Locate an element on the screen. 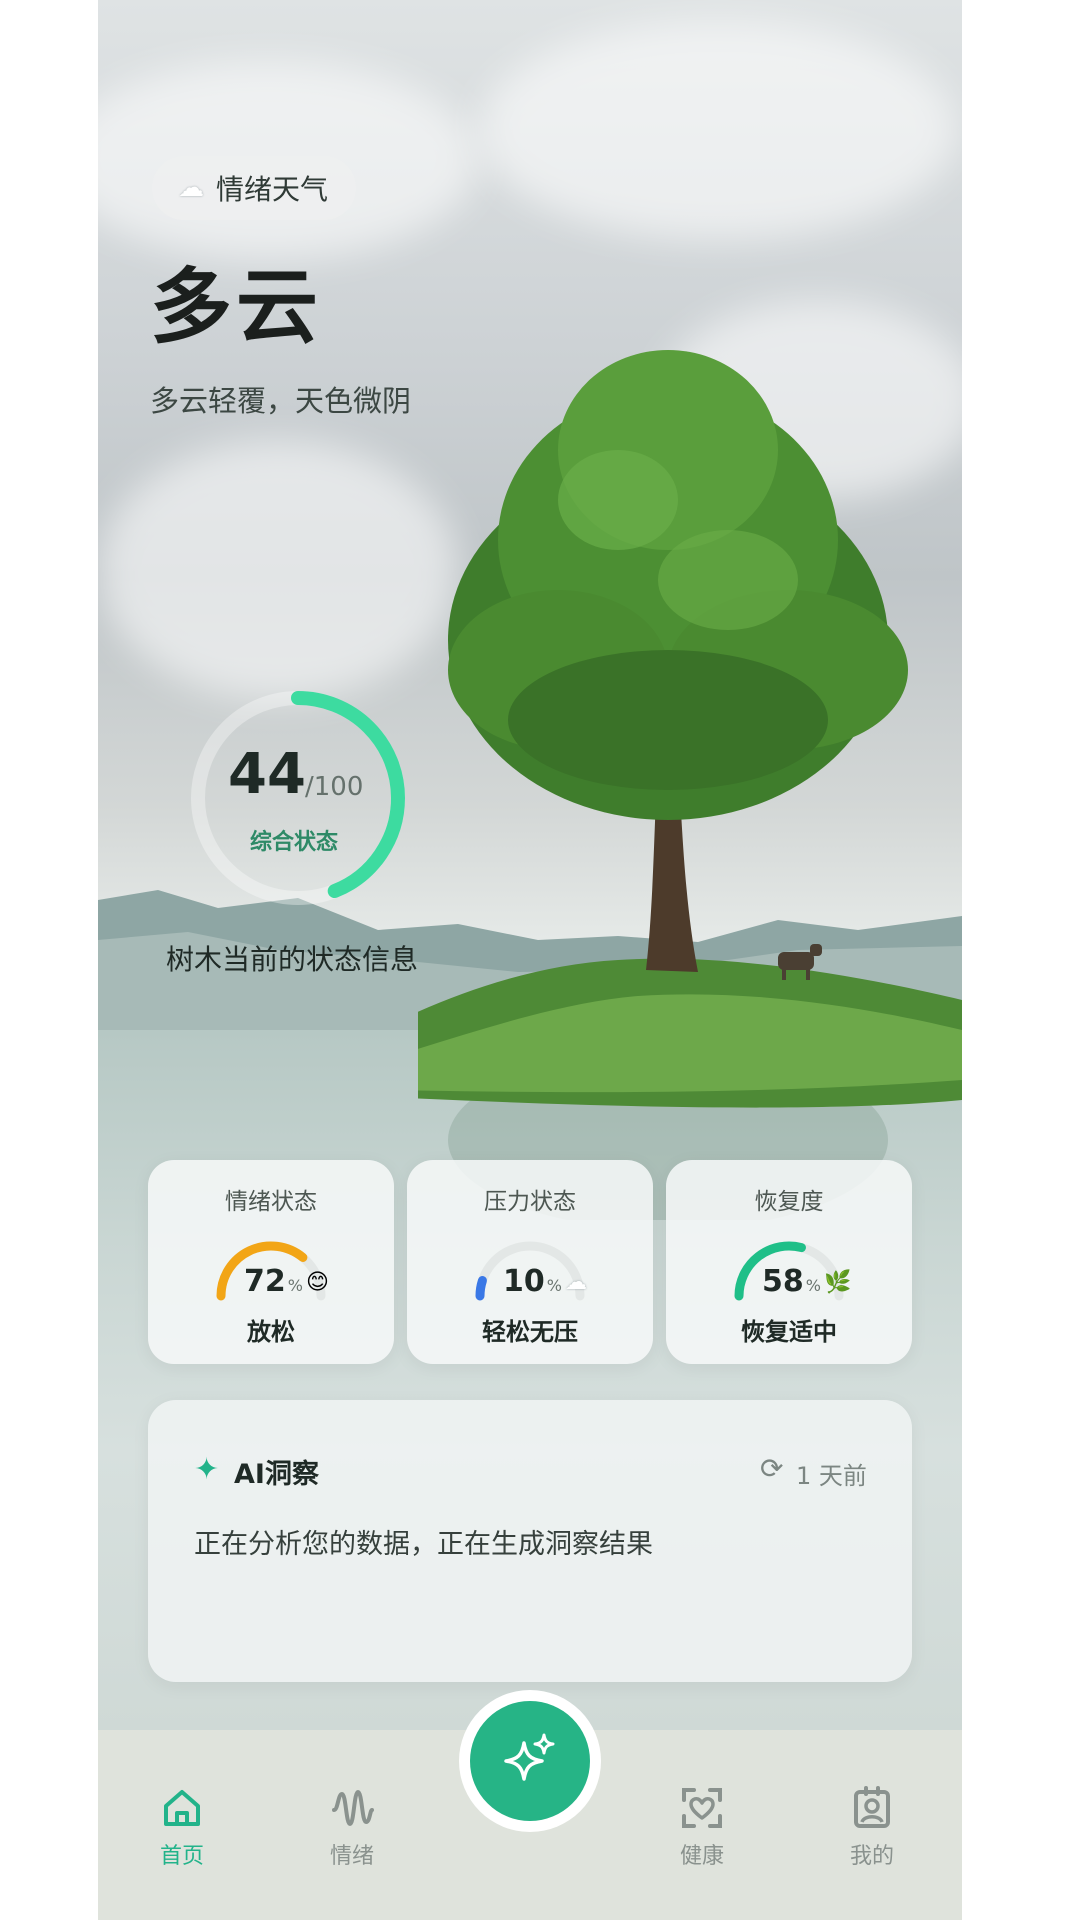 The image size is (1080, 1920). recovery-status-card: 恢复度 58% 🌿 恢复适中 is located at coordinates (789, 1262).